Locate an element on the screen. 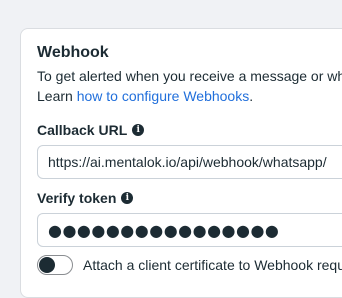 The height and width of the screenshot is (298, 342). page-background-top is located at coordinates (171, 3).